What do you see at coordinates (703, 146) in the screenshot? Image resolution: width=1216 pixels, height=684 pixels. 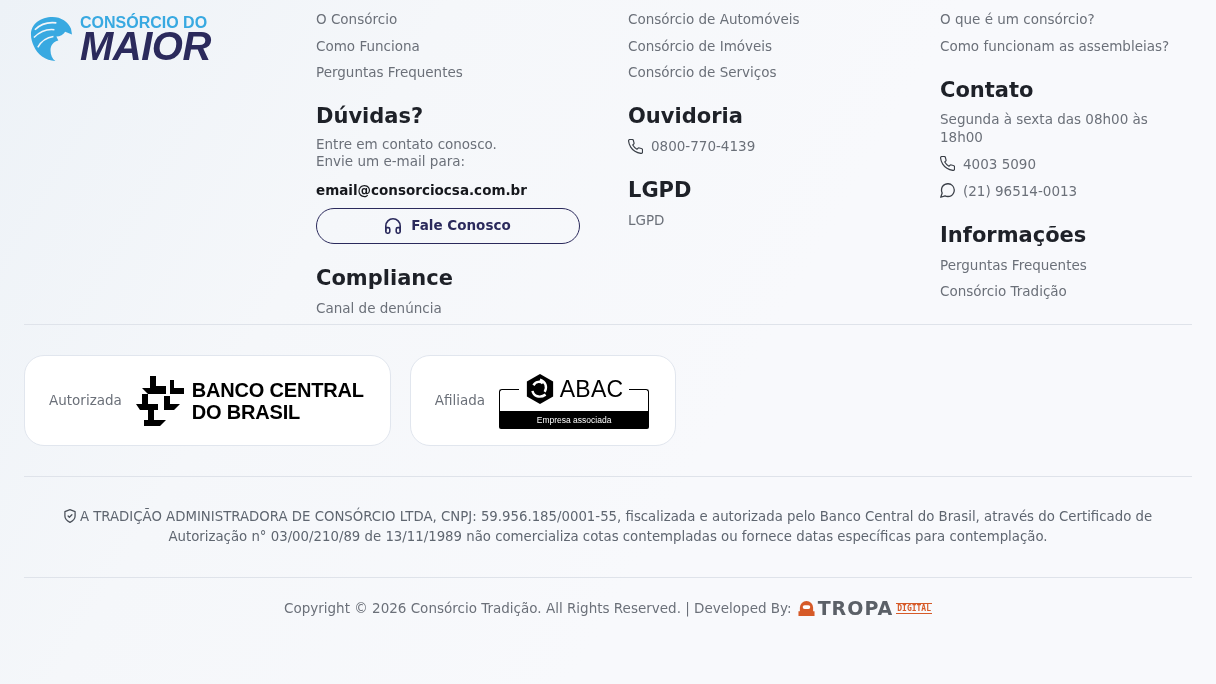 I see `phone-link: 0800-770-4139` at bounding box center [703, 146].